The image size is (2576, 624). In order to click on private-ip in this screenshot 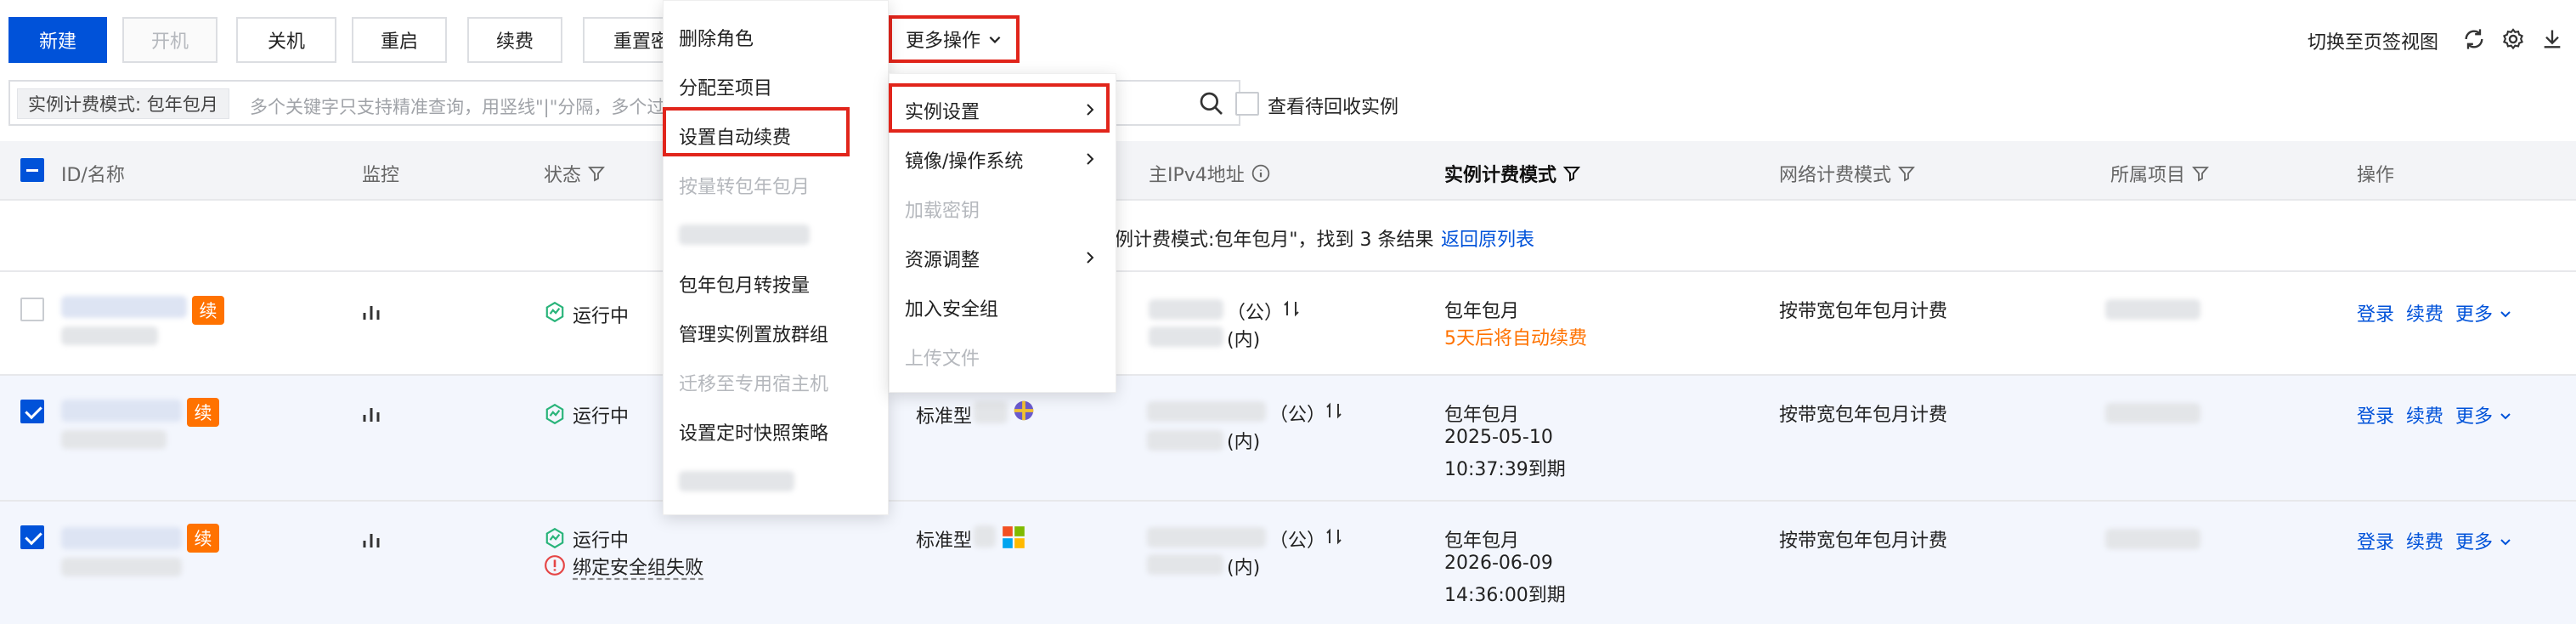, I will do `click(1185, 441)`.